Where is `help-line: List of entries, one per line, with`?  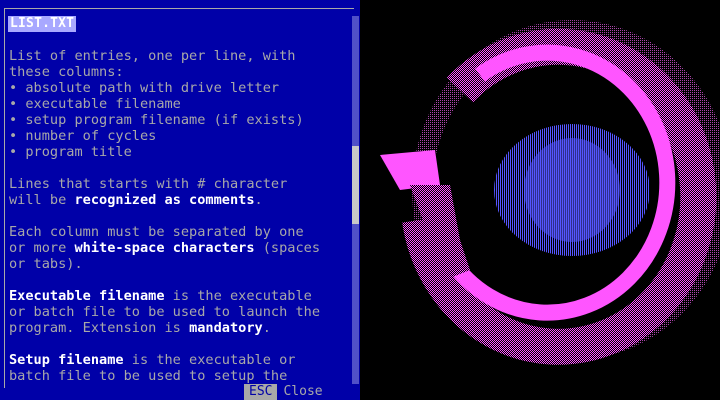
help-line: List of entries, one per line, with is located at coordinates (180, 56).